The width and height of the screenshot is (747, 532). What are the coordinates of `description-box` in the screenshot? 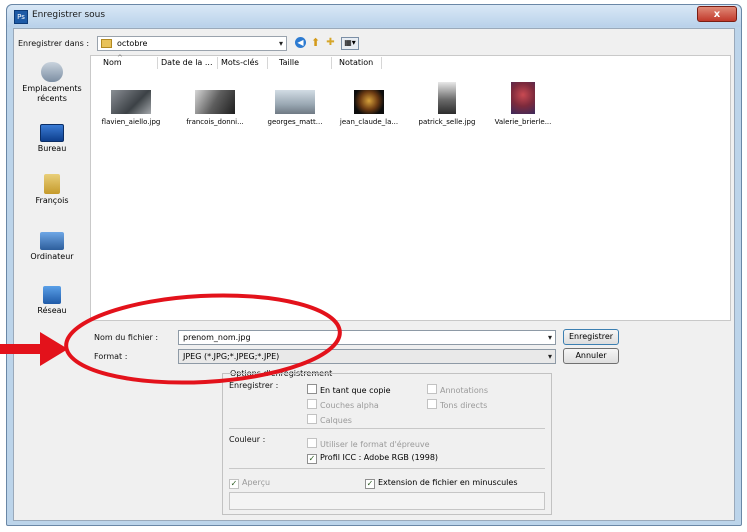 It's located at (387, 501).